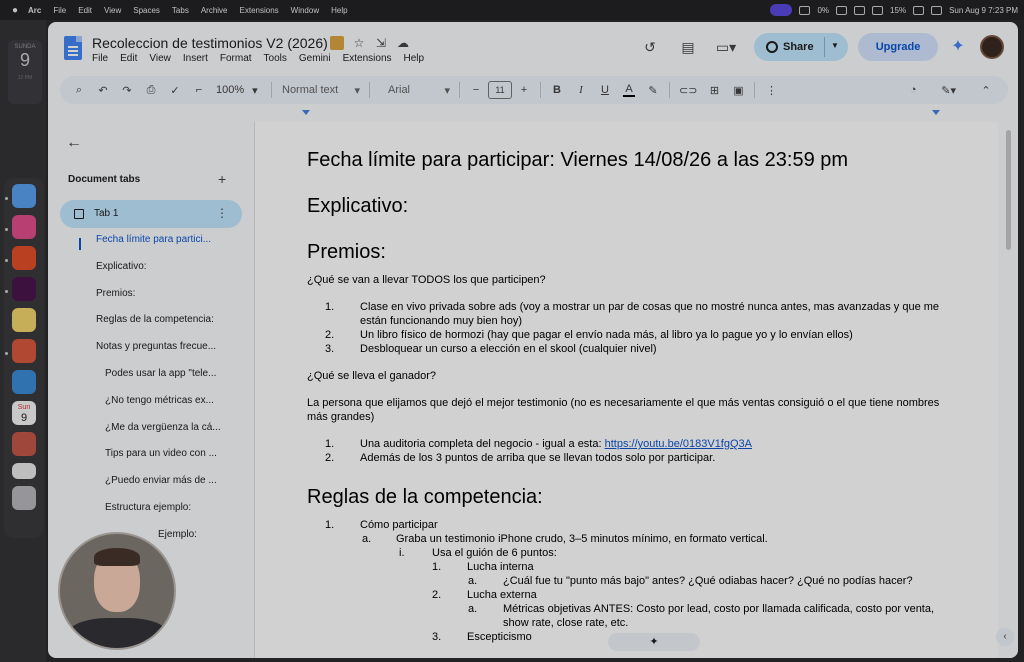 This screenshot has height=662, width=1024. What do you see at coordinates (801, 47) in the screenshot?
I see `share-button: Share ▼` at bounding box center [801, 47].